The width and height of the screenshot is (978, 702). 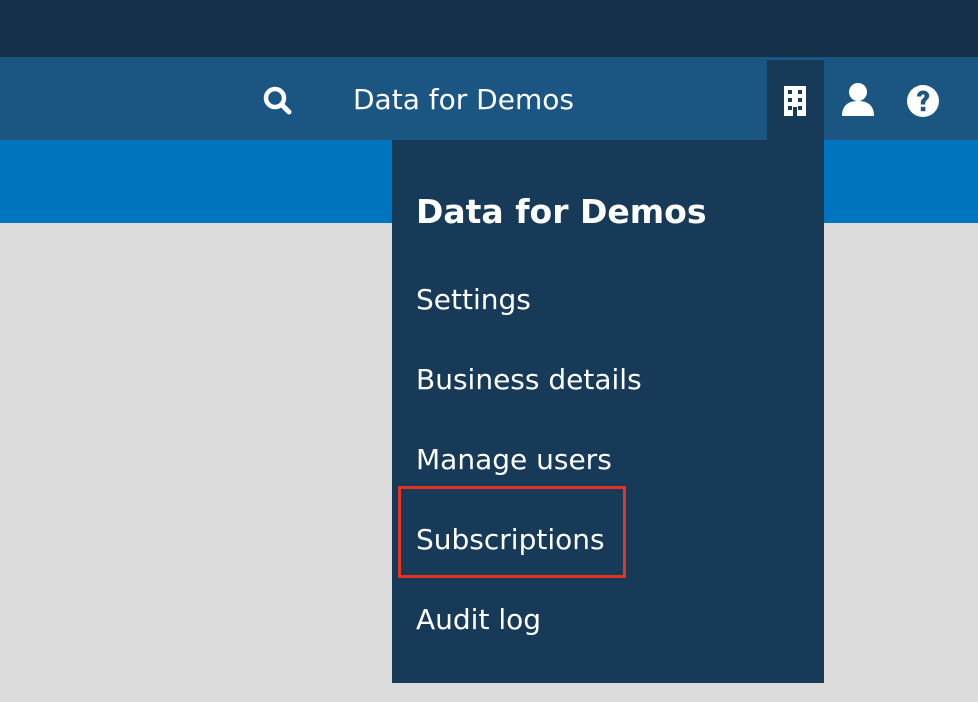 I want to click on menu-item-audit-log: Audit log, so click(x=478, y=620).